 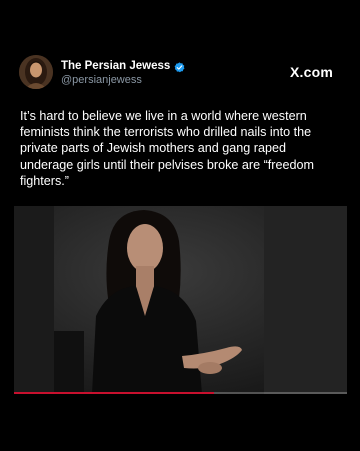 I want to click on video-progress-bar, so click(x=180, y=393).